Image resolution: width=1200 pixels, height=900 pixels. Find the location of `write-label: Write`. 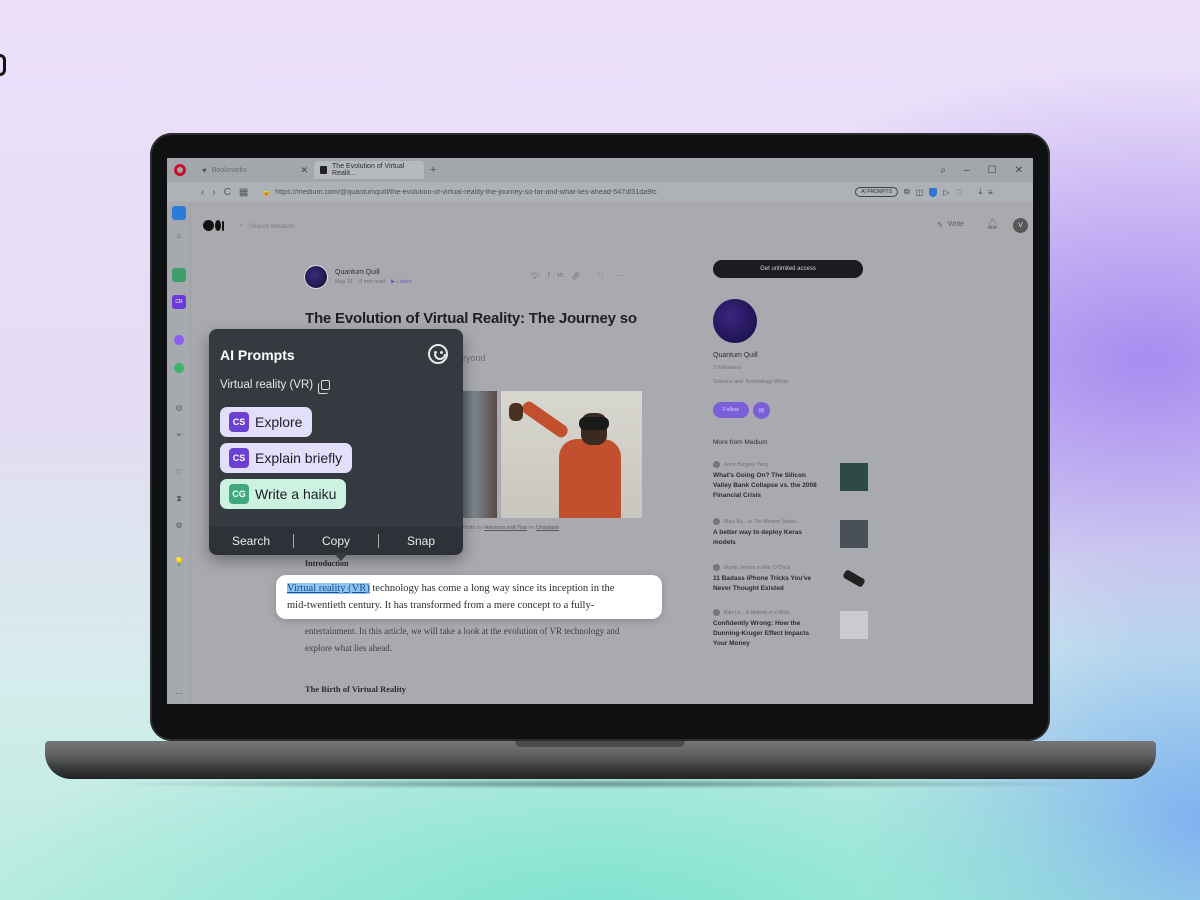

write-label: Write is located at coordinates (956, 224).